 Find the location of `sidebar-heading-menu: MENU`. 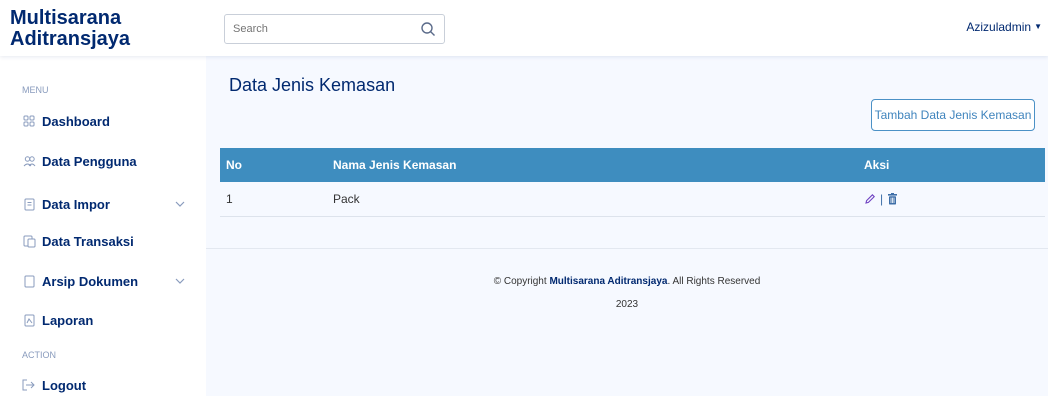

sidebar-heading-menu: MENU is located at coordinates (35, 90).